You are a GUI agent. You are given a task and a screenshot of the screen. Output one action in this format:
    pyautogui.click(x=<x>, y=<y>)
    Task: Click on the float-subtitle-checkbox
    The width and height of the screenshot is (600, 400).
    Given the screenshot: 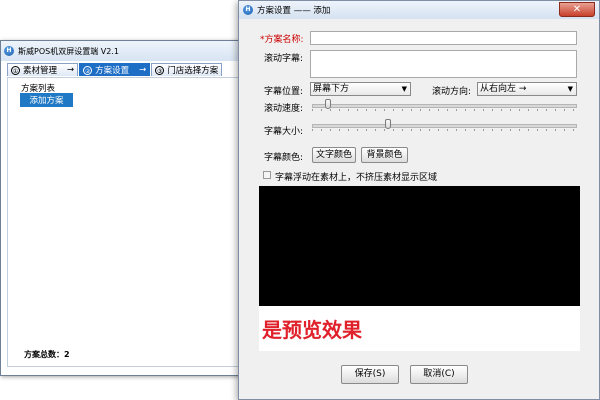 What is the action you would take?
    pyautogui.click(x=267, y=175)
    